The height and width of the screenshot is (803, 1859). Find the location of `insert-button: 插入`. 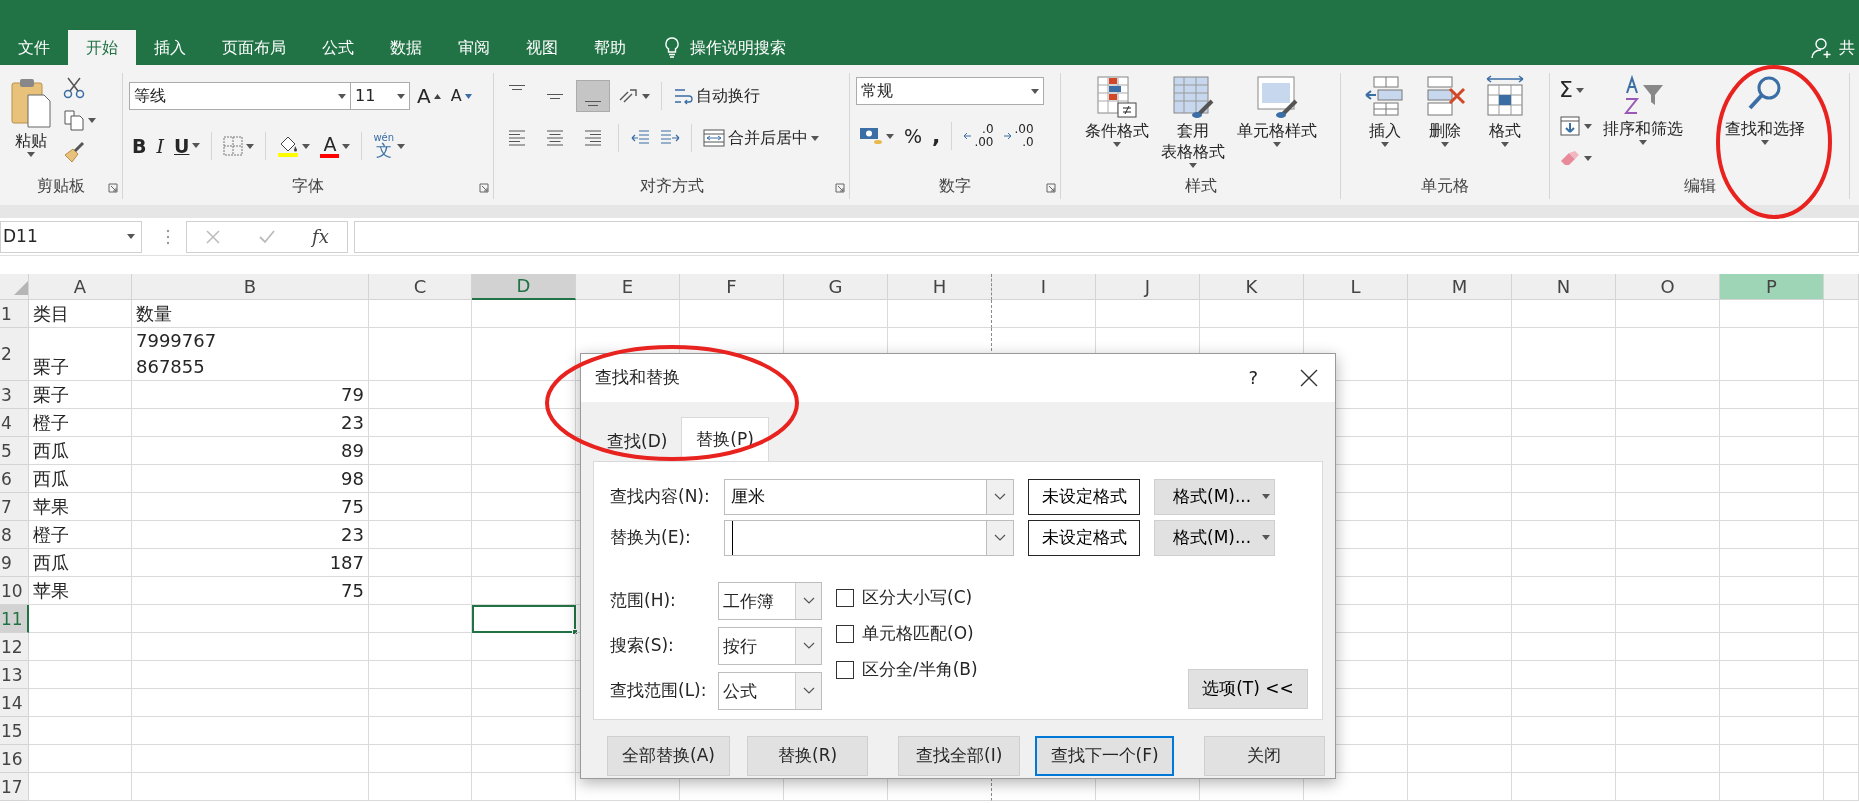

insert-button: 插入 is located at coordinates (1385, 123).